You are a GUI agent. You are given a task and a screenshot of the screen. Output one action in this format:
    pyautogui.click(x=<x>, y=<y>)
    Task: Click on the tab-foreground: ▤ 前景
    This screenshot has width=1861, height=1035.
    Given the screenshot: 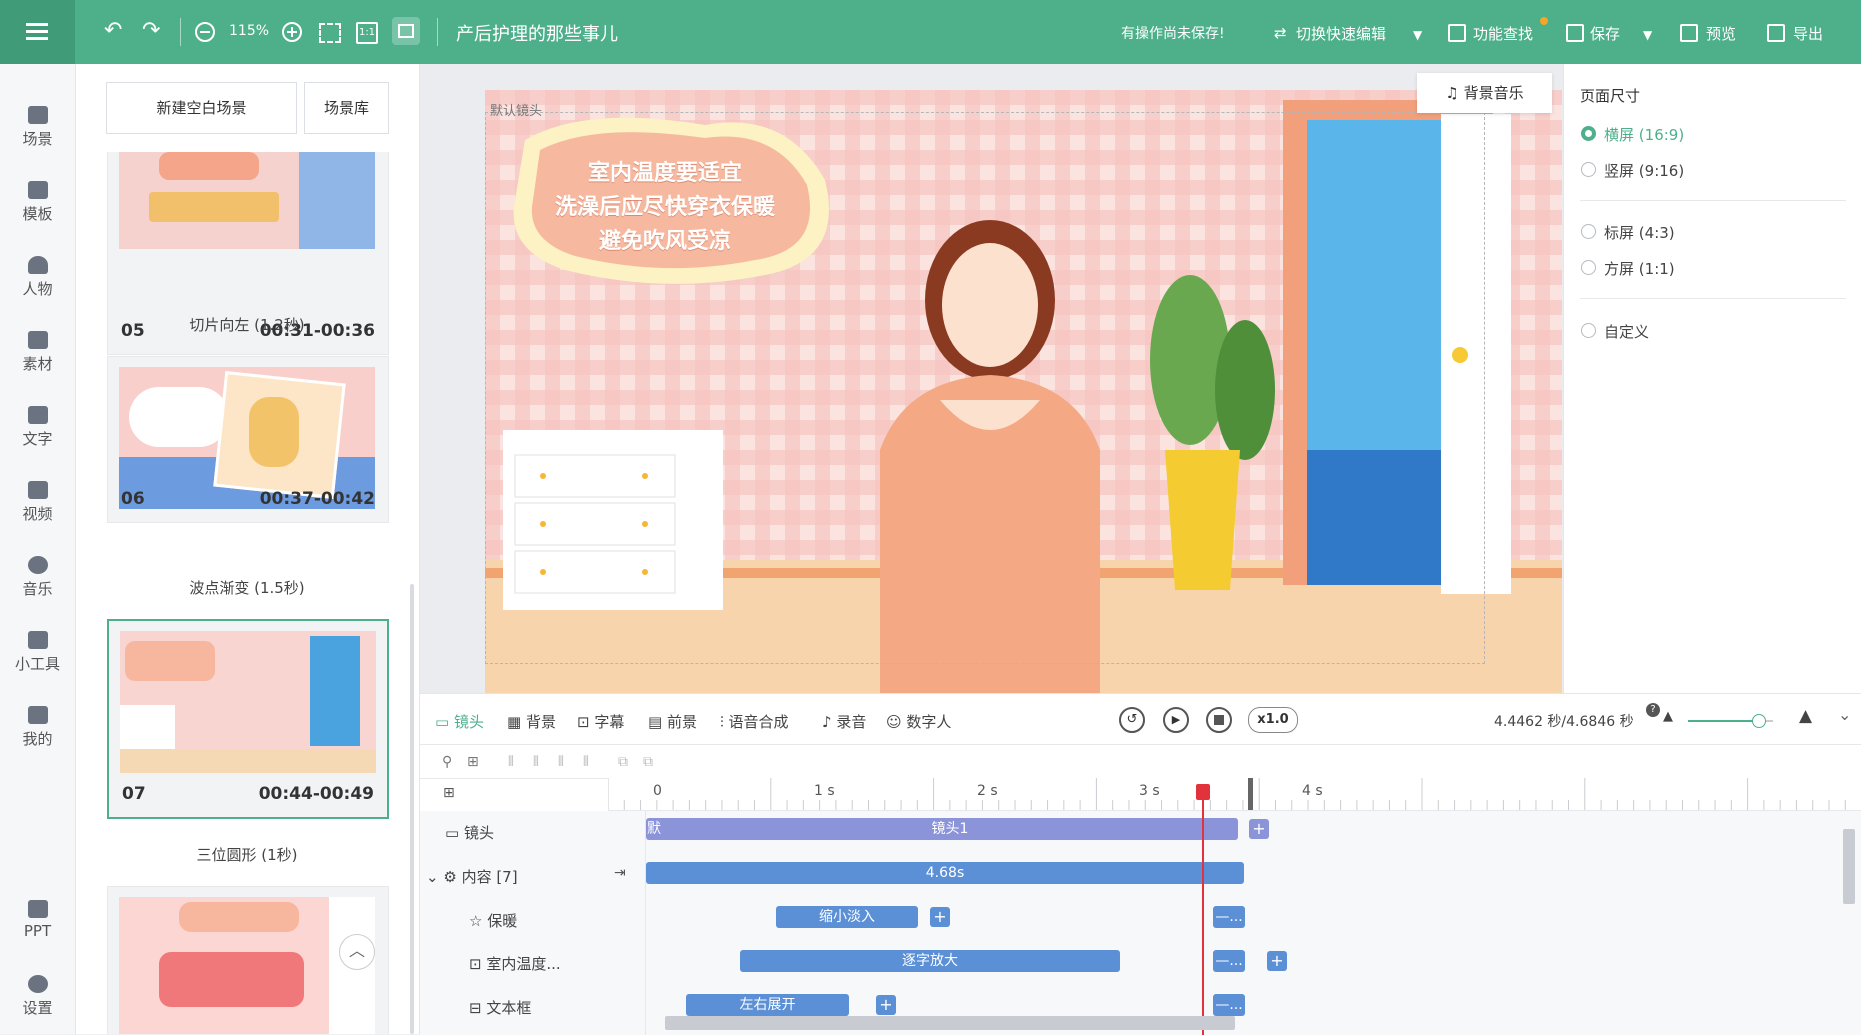 What is the action you would take?
    pyautogui.click(x=672, y=721)
    